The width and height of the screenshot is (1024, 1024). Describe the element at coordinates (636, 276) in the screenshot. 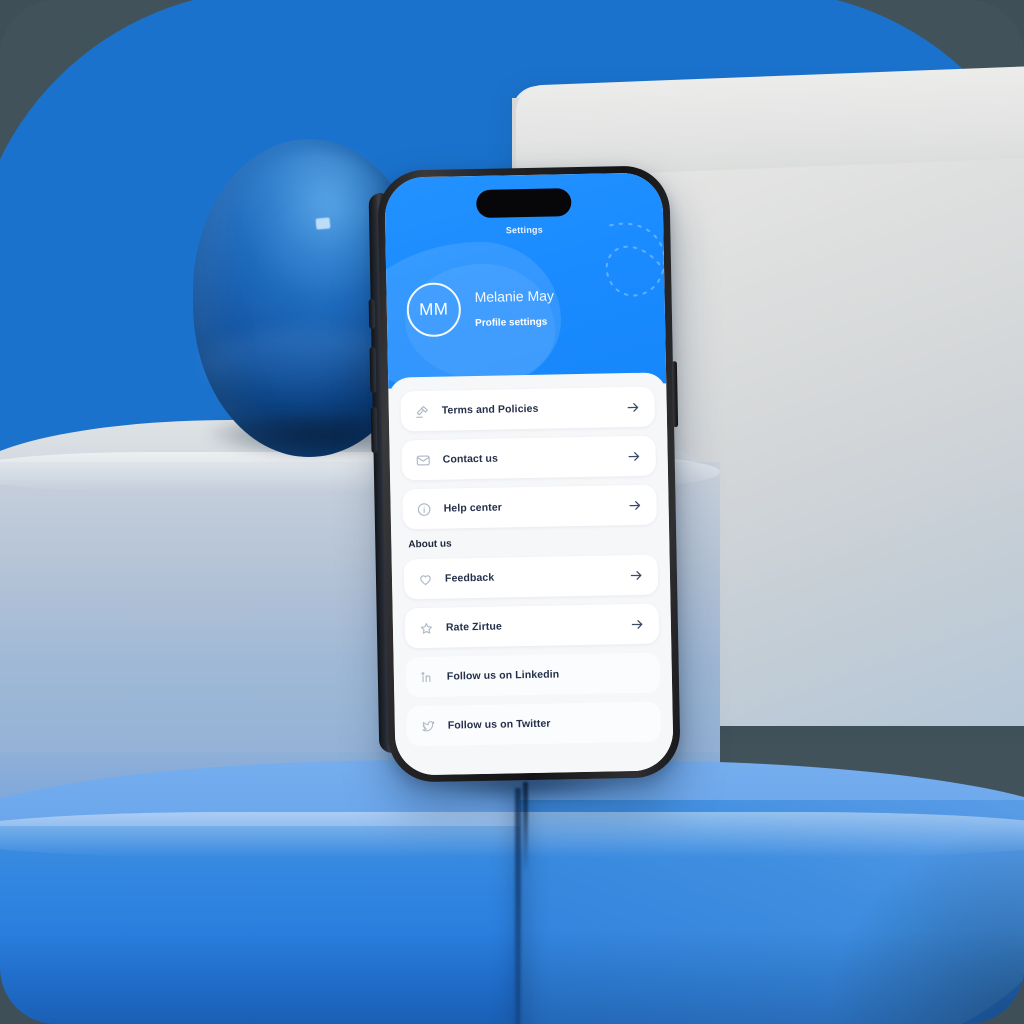

I see `dotted-loop-decoration` at that location.